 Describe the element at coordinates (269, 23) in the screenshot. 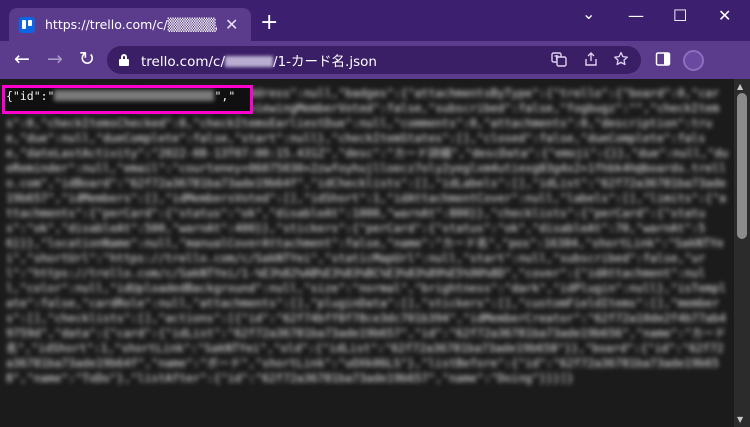

I see `new-tab-button: +` at that location.